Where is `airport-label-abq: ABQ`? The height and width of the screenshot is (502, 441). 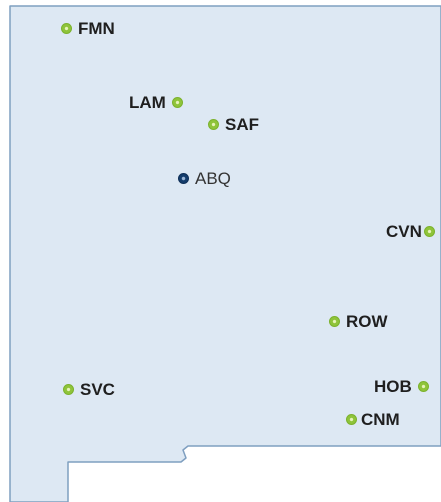 airport-label-abq: ABQ is located at coordinates (213, 178).